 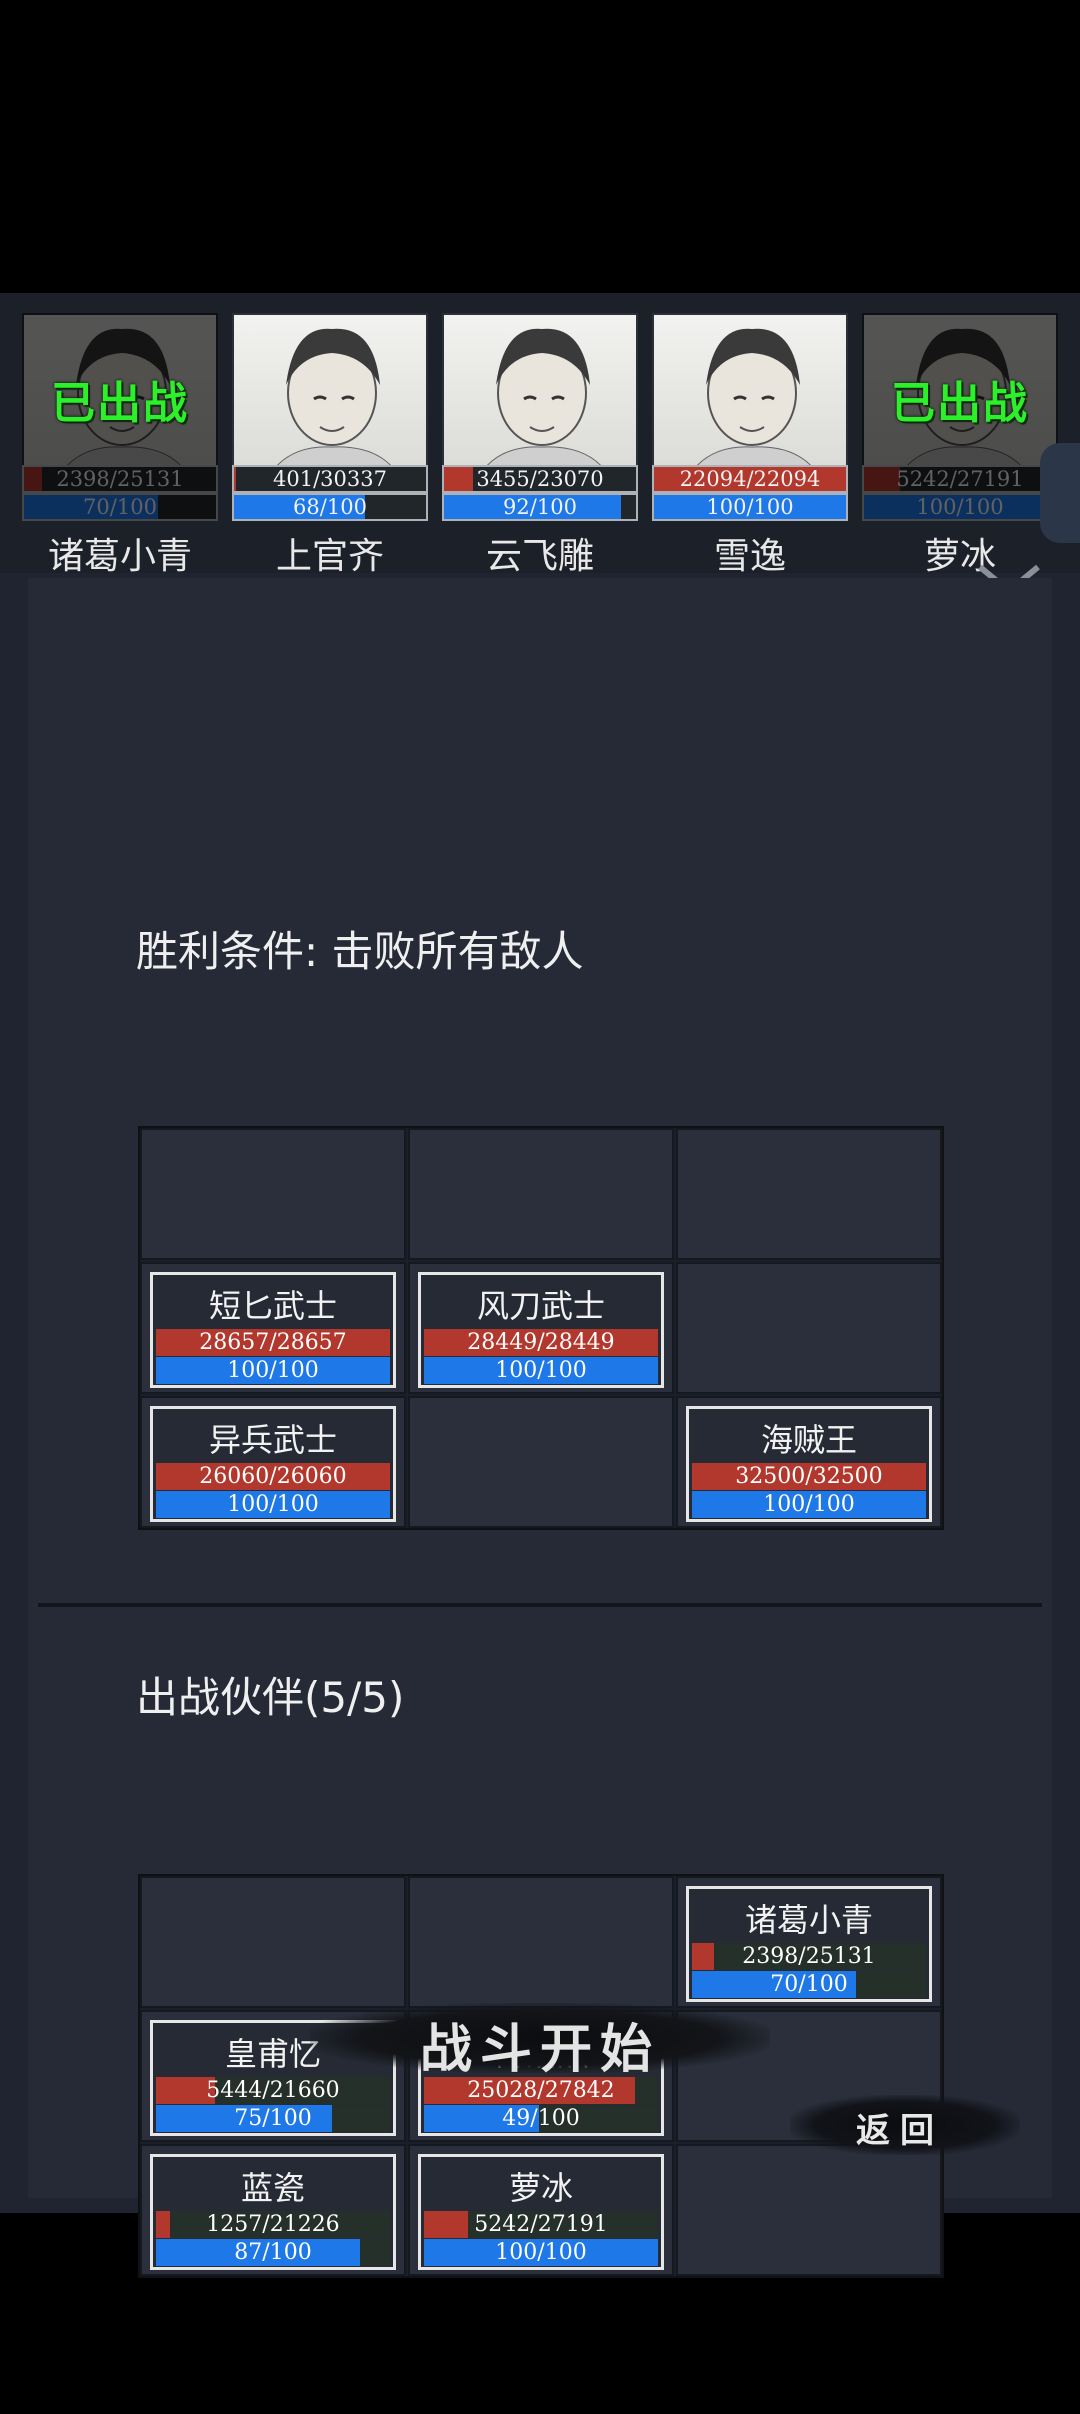 What do you see at coordinates (270, 1697) in the screenshot?
I see `partners-title: 出战伙伴(5/5)` at bounding box center [270, 1697].